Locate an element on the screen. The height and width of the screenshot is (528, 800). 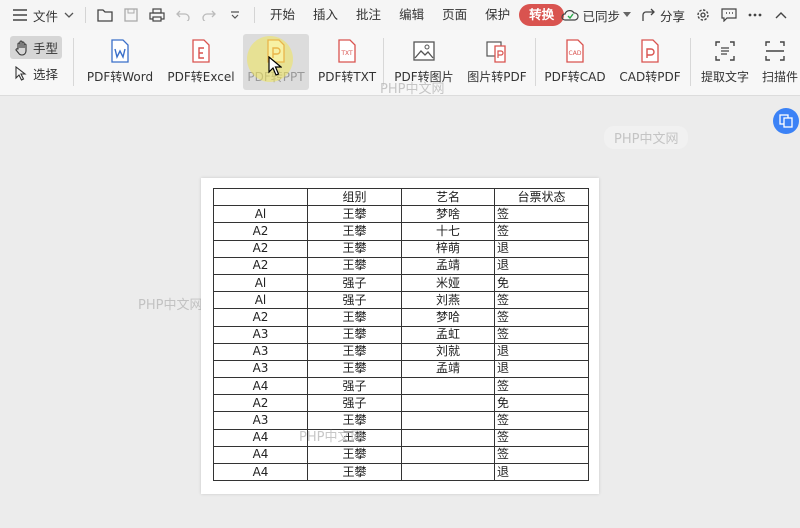
hand-tool-label: 手型 is located at coordinates (46, 48).